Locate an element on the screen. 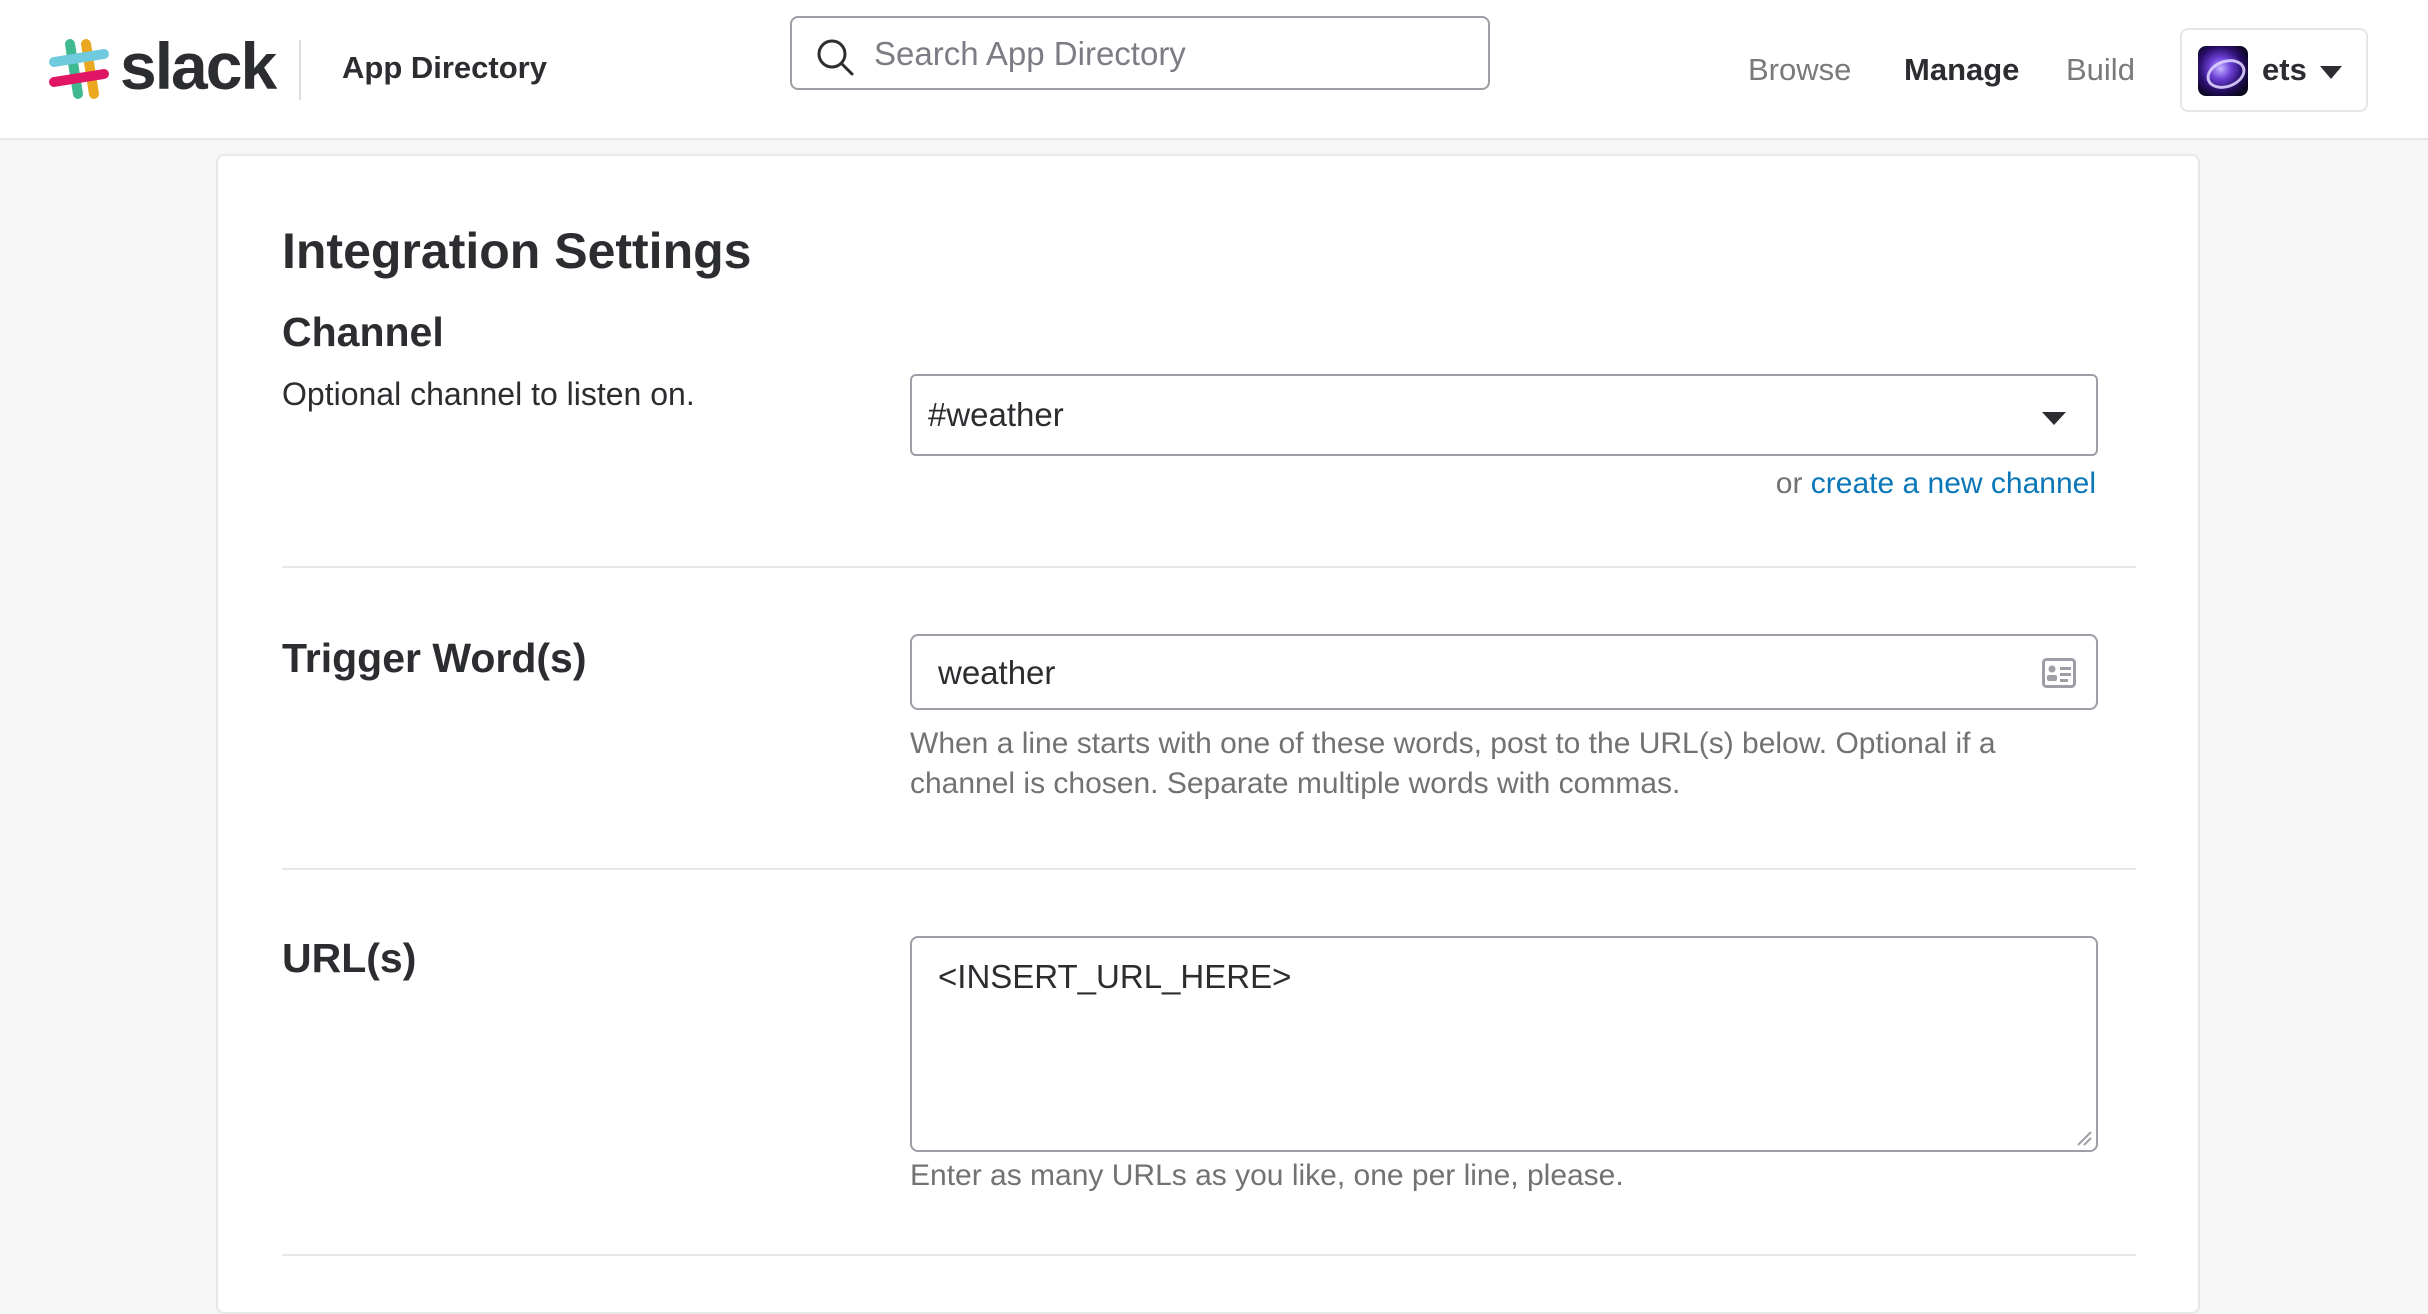 This screenshot has height=1314, width=2428. contact-card-icon is located at coordinates (2059, 673).